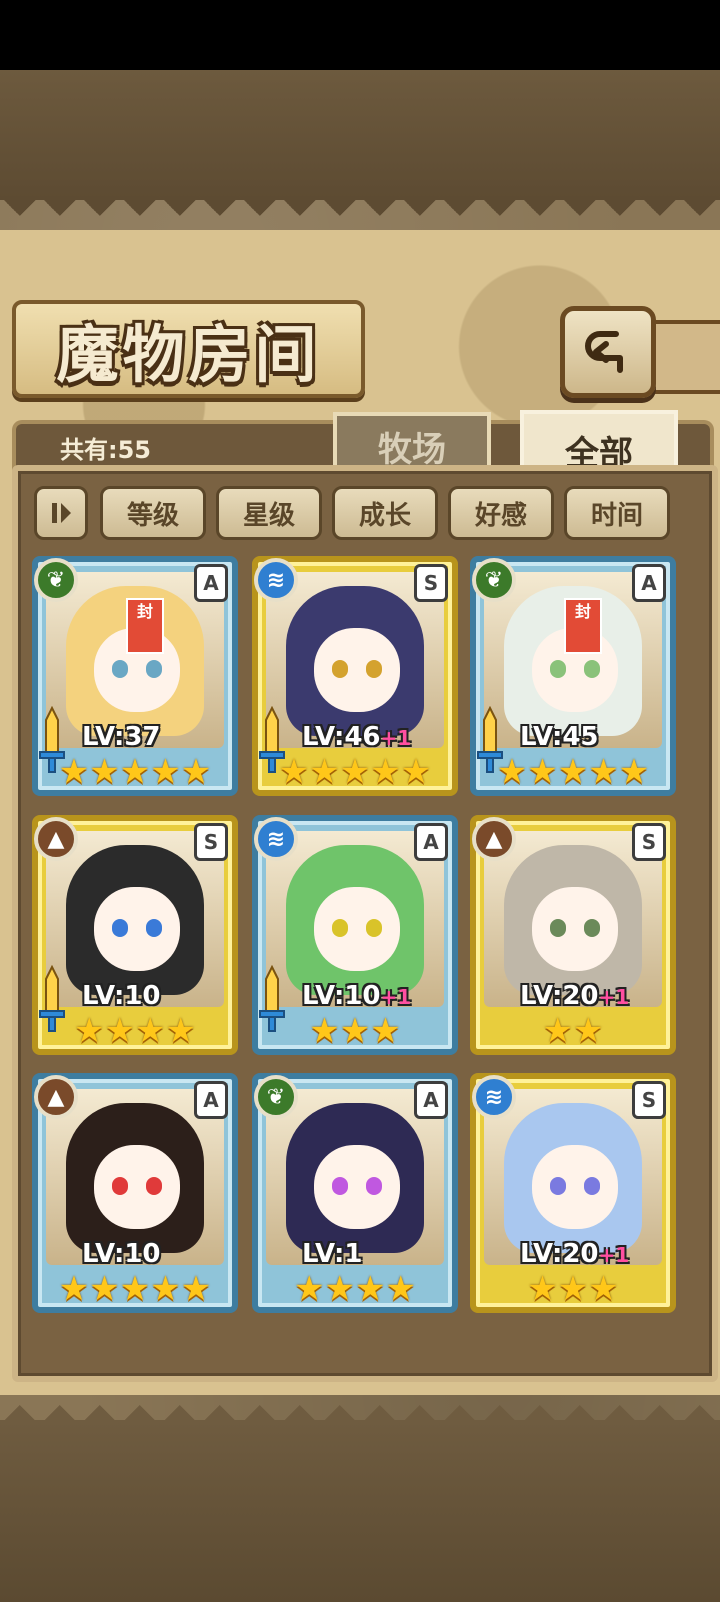 The image size is (720, 1602). I want to click on monster-card: A ❦ LV:1 ★★★★, so click(355, 1193).